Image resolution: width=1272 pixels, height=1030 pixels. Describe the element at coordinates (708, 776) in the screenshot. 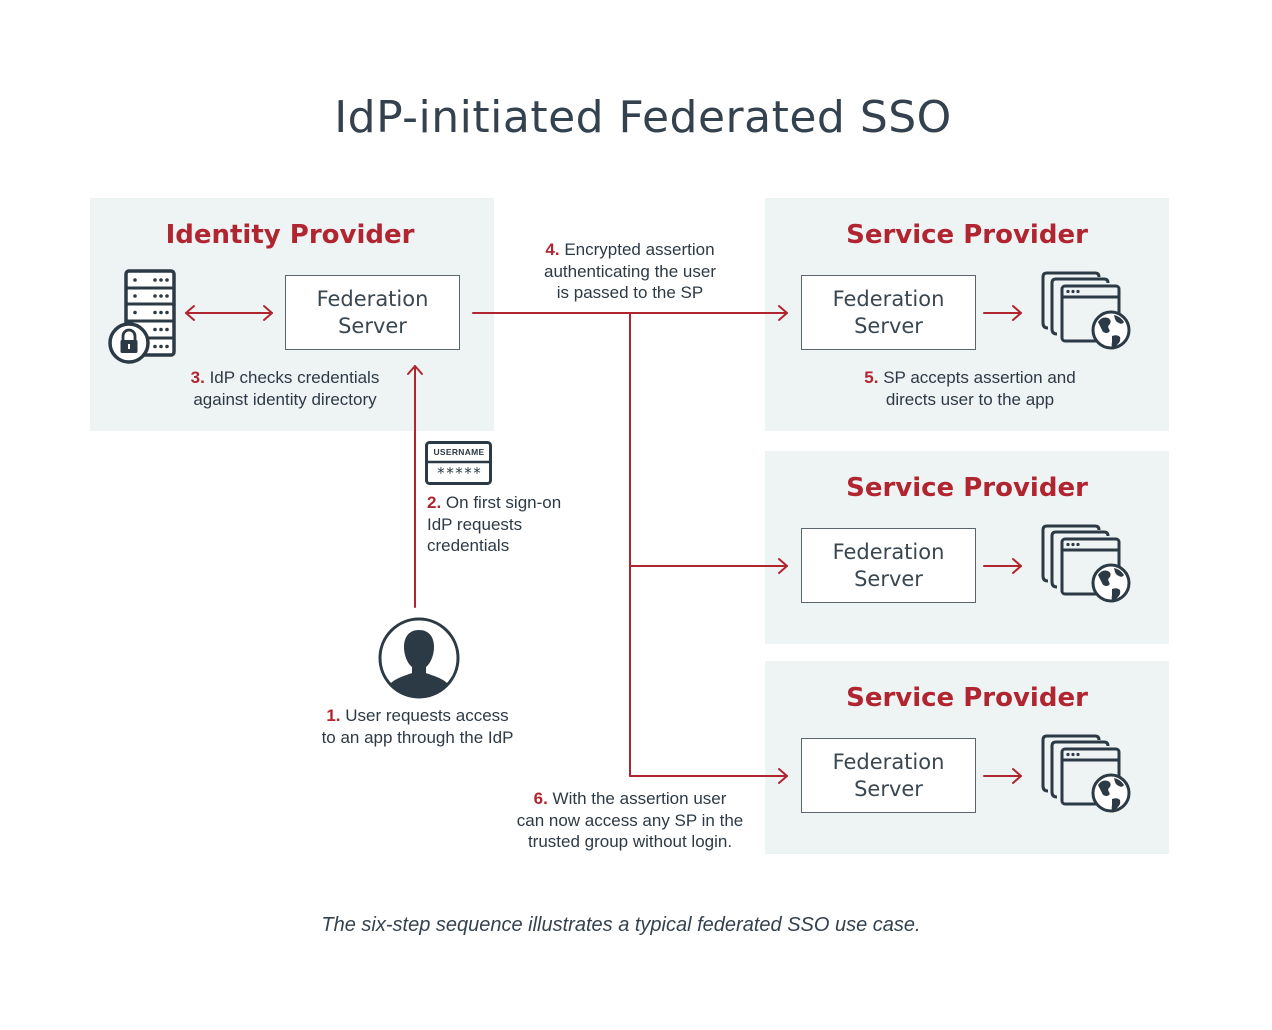

I see `assertion-to-sp-3-arrow` at that location.